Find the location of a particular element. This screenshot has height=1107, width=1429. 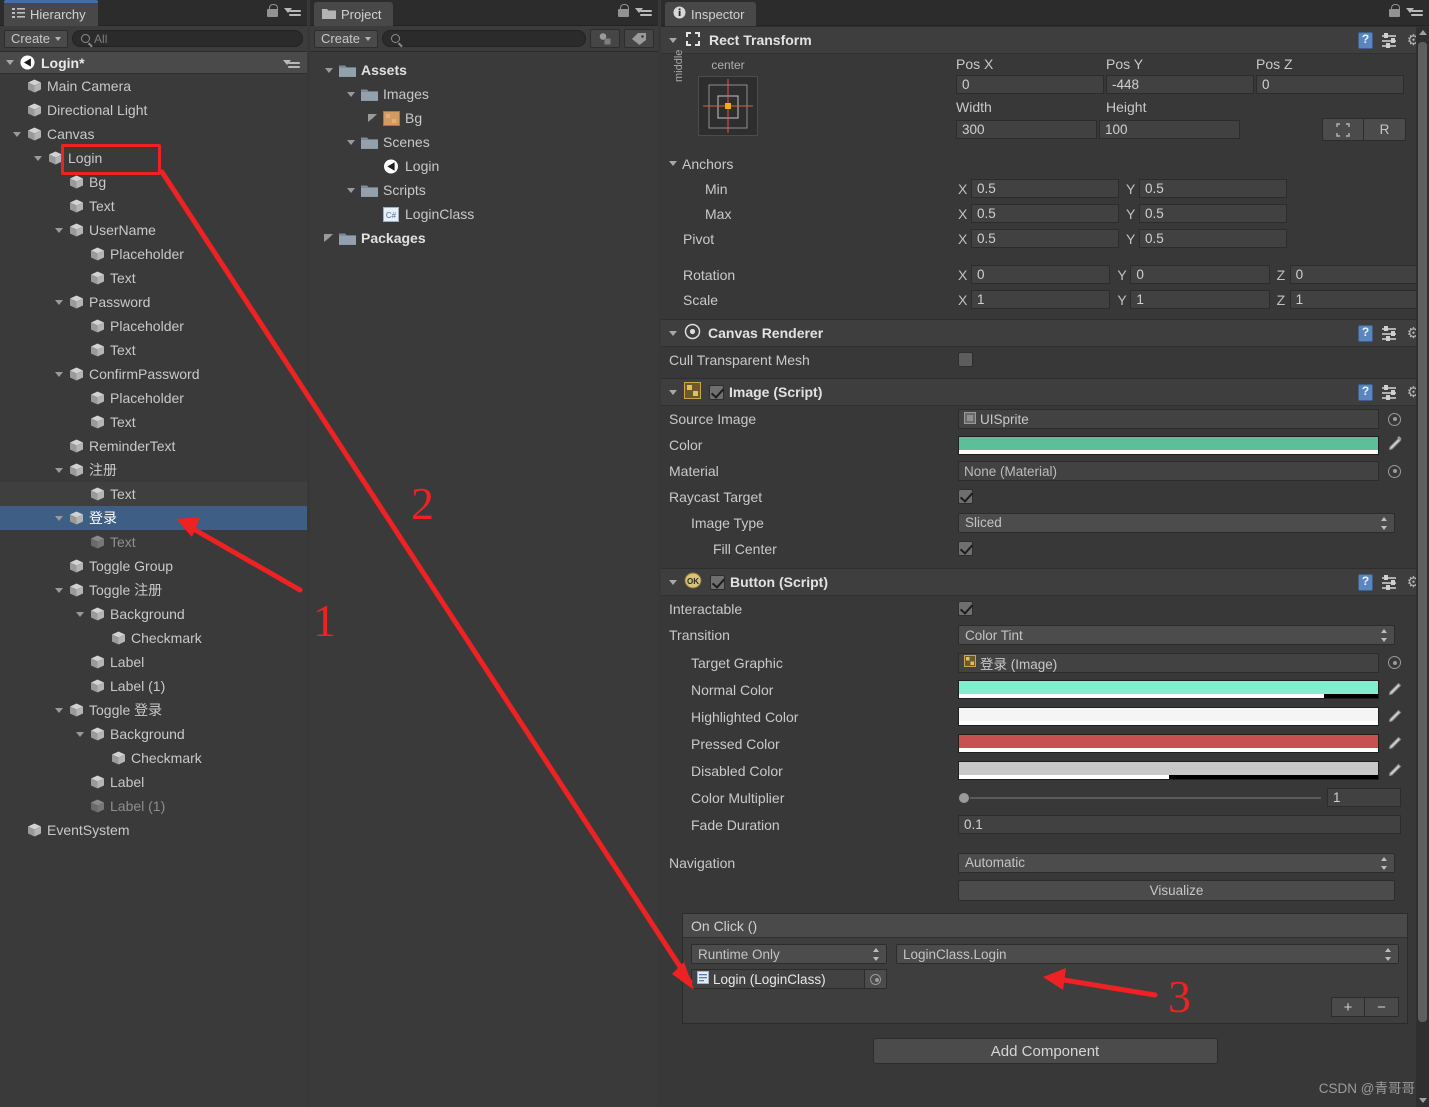

filter-by-type-button is located at coordinates (605, 38).